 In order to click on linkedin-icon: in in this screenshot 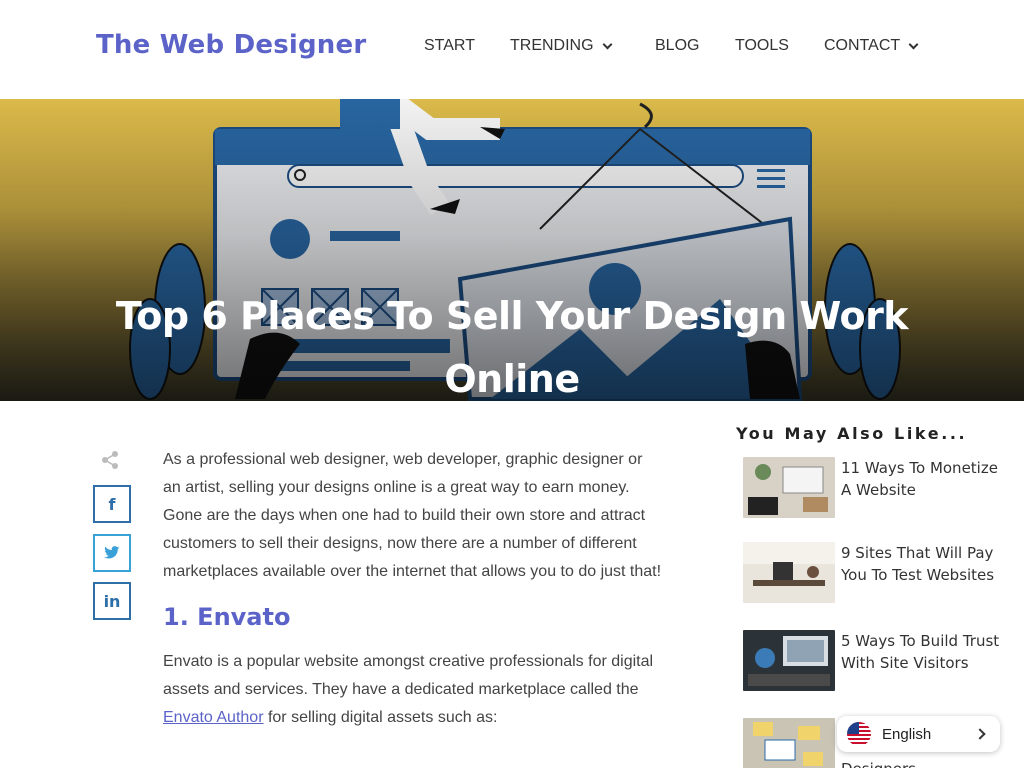, I will do `click(112, 601)`.